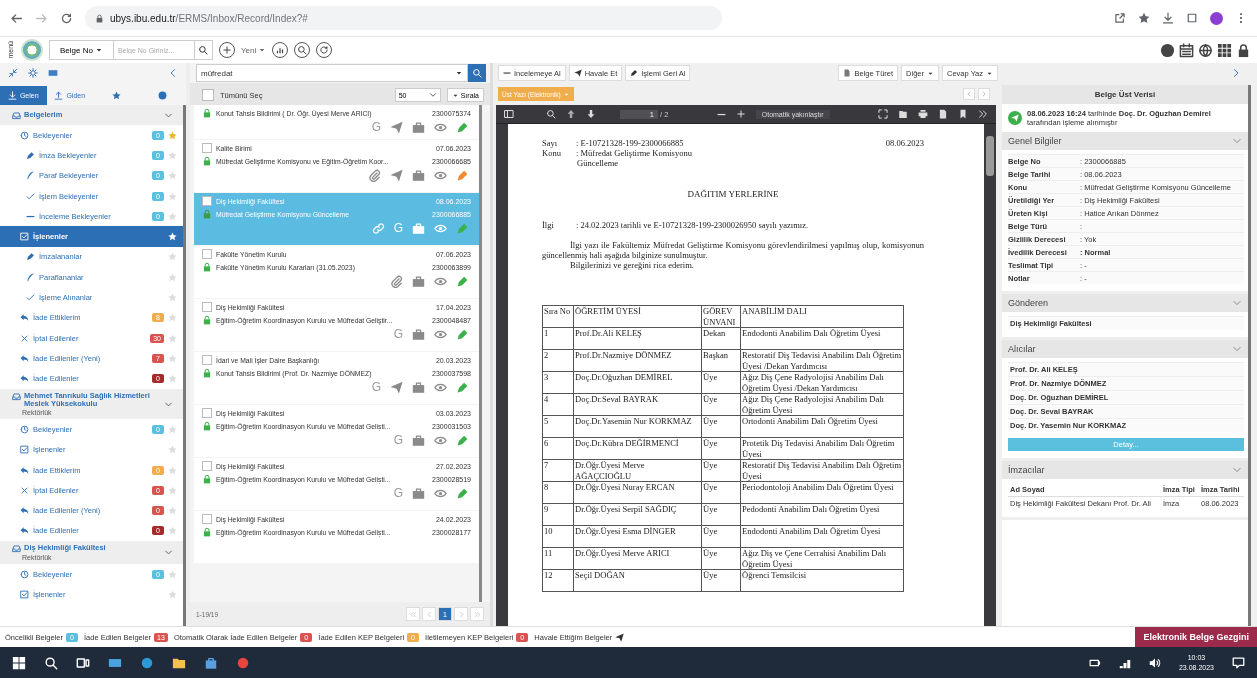 This screenshot has height=678, width=1257. Describe the element at coordinates (332, 73) in the screenshot. I see `filter-field: müfredat` at that location.